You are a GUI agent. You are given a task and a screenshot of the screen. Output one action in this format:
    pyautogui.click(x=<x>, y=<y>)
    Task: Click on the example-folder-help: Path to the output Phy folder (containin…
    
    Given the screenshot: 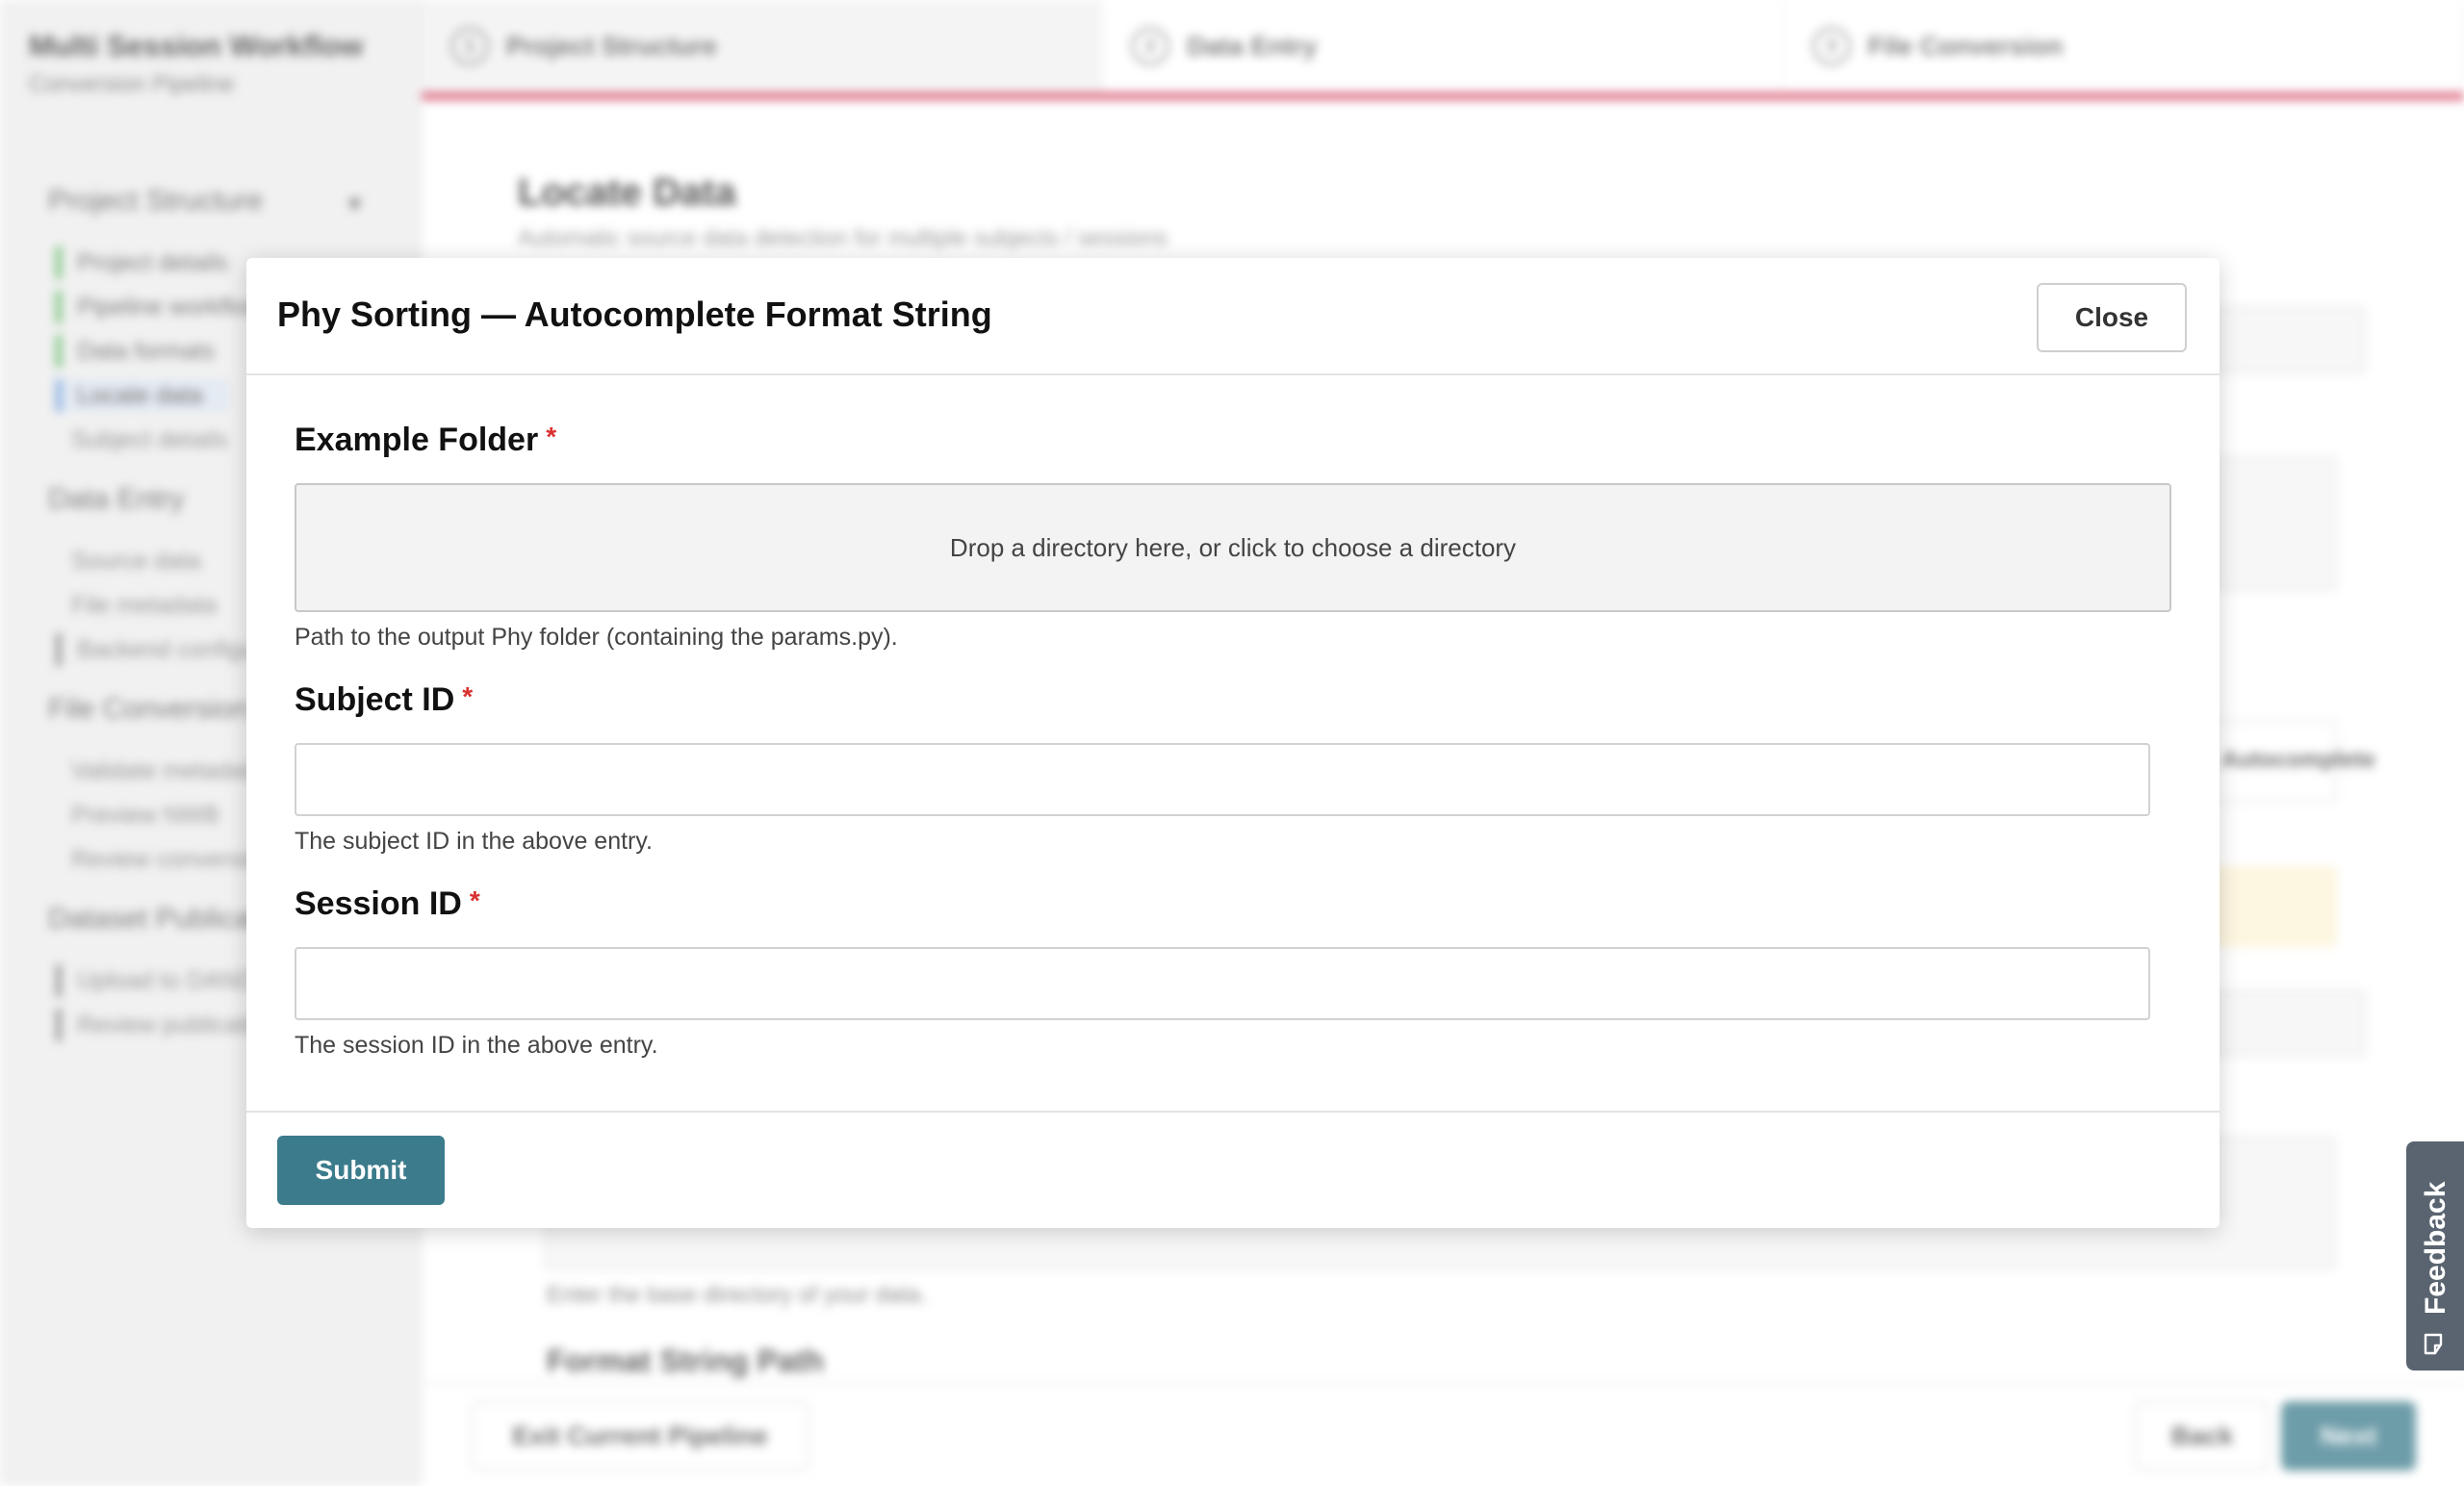 What is the action you would take?
    pyautogui.click(x=596, y=637)
    